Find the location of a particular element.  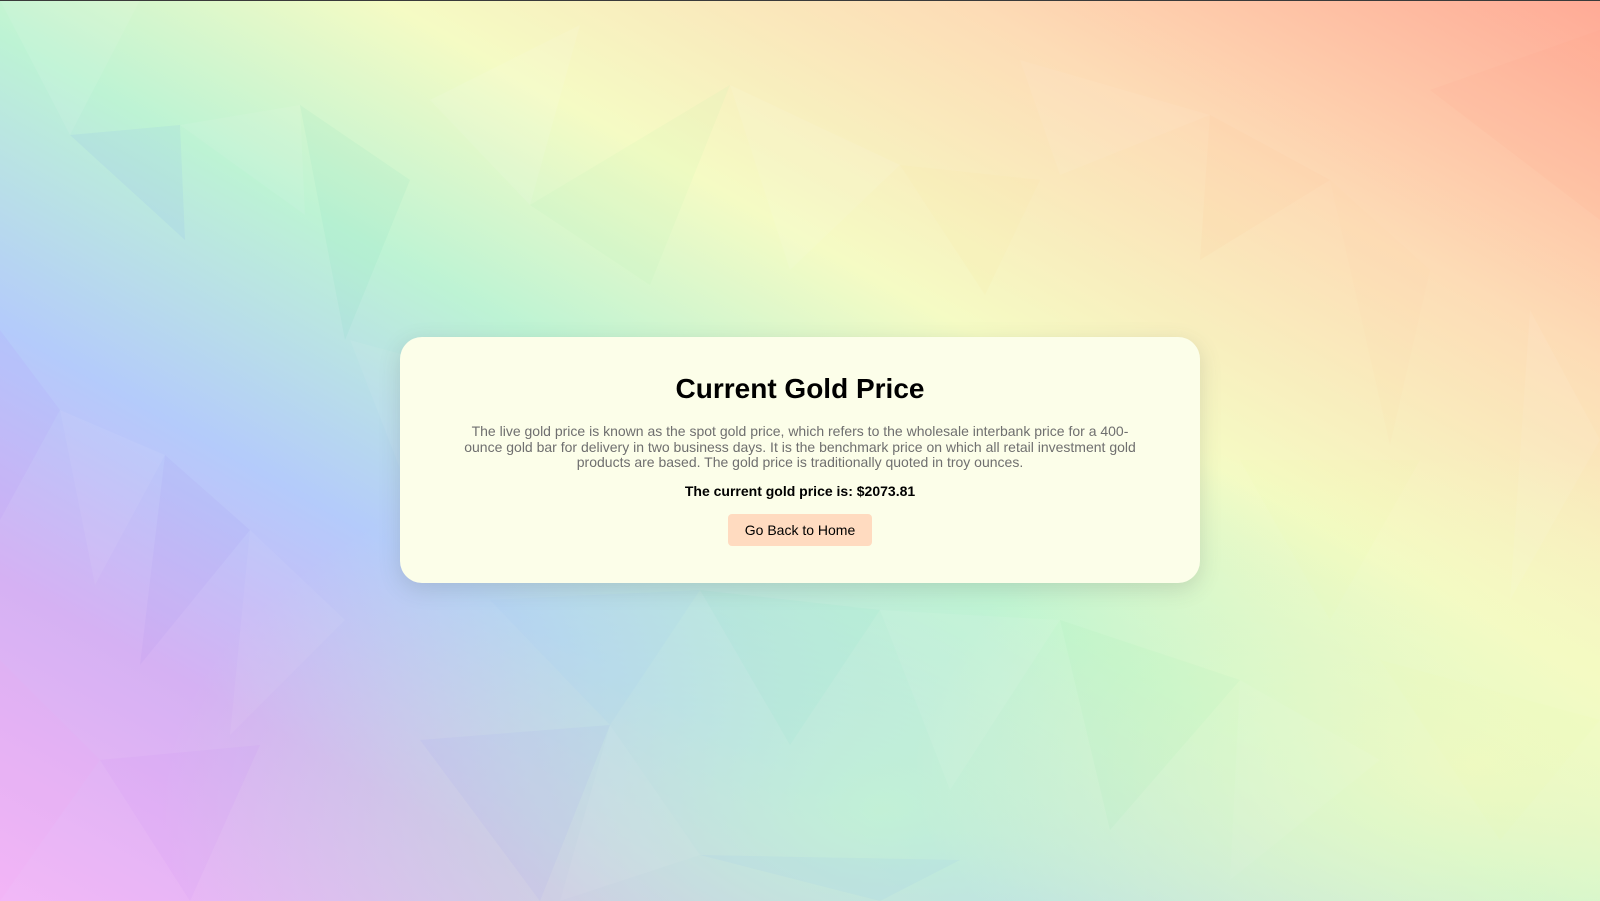

page-title: Current Gold Price is located at coordinates (800, 388).